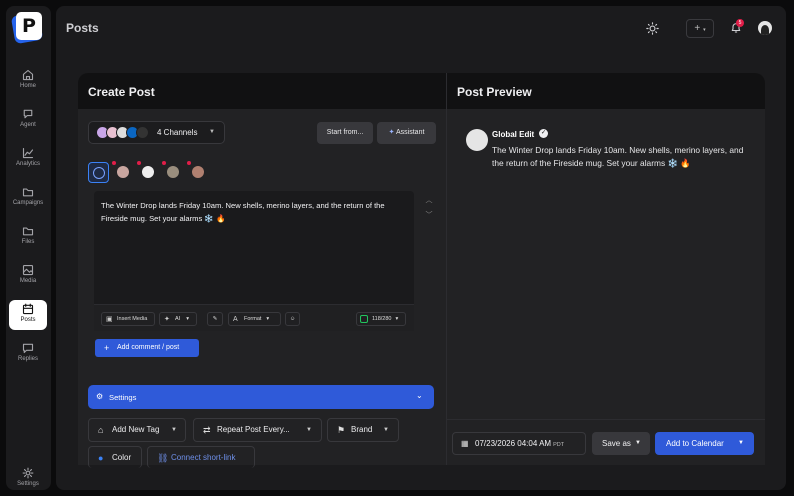  I want to click on user-avatar, so click(765, 28).